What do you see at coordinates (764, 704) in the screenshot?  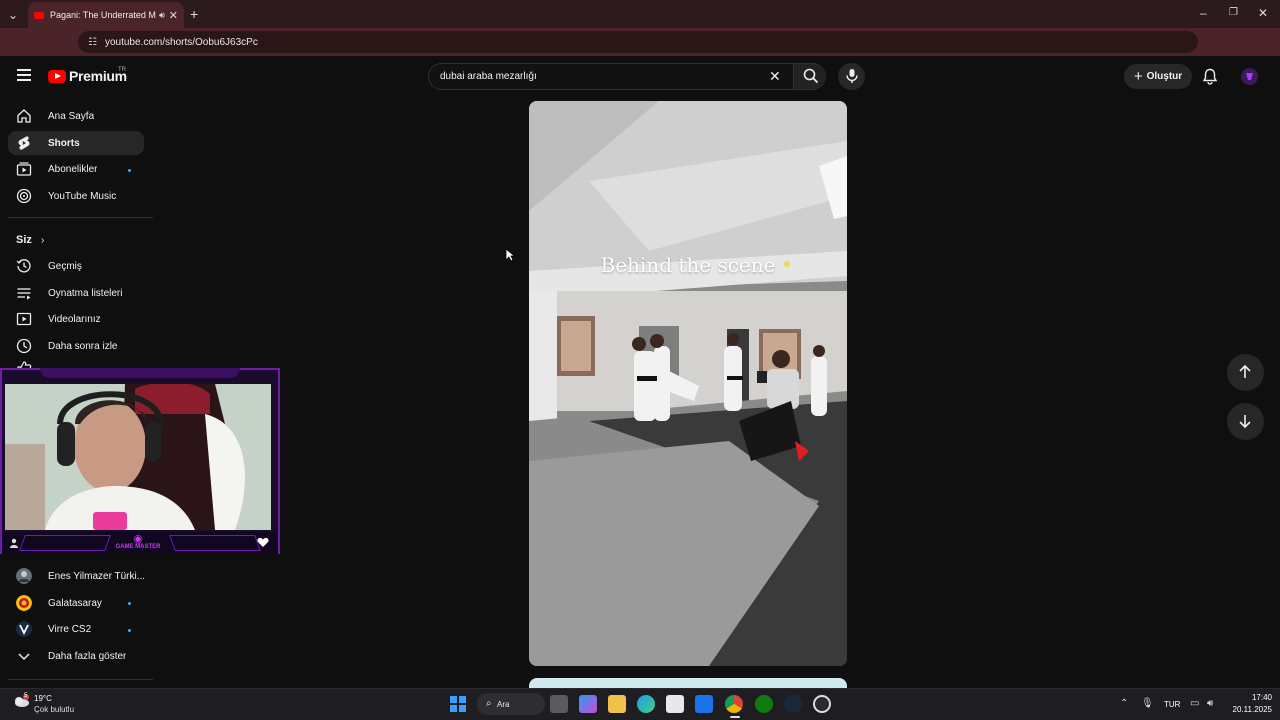 I see `xbox-icon` at bounding box center [764, 704].